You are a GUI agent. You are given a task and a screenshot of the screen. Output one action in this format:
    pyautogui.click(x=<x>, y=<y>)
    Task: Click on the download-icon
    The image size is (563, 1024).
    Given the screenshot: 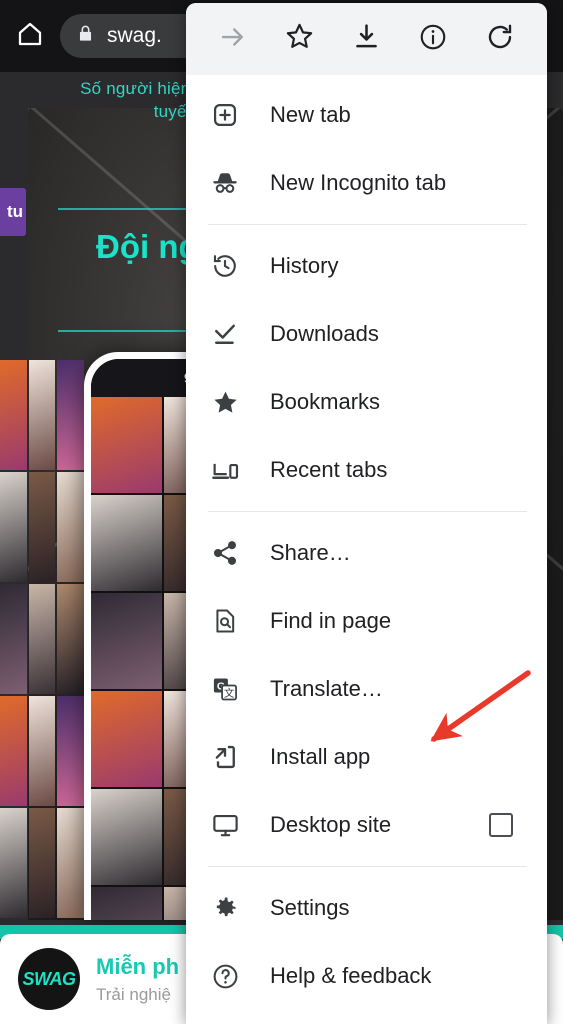 What is the action you would take?
    pyautogui.click(x=366, y=39)
    